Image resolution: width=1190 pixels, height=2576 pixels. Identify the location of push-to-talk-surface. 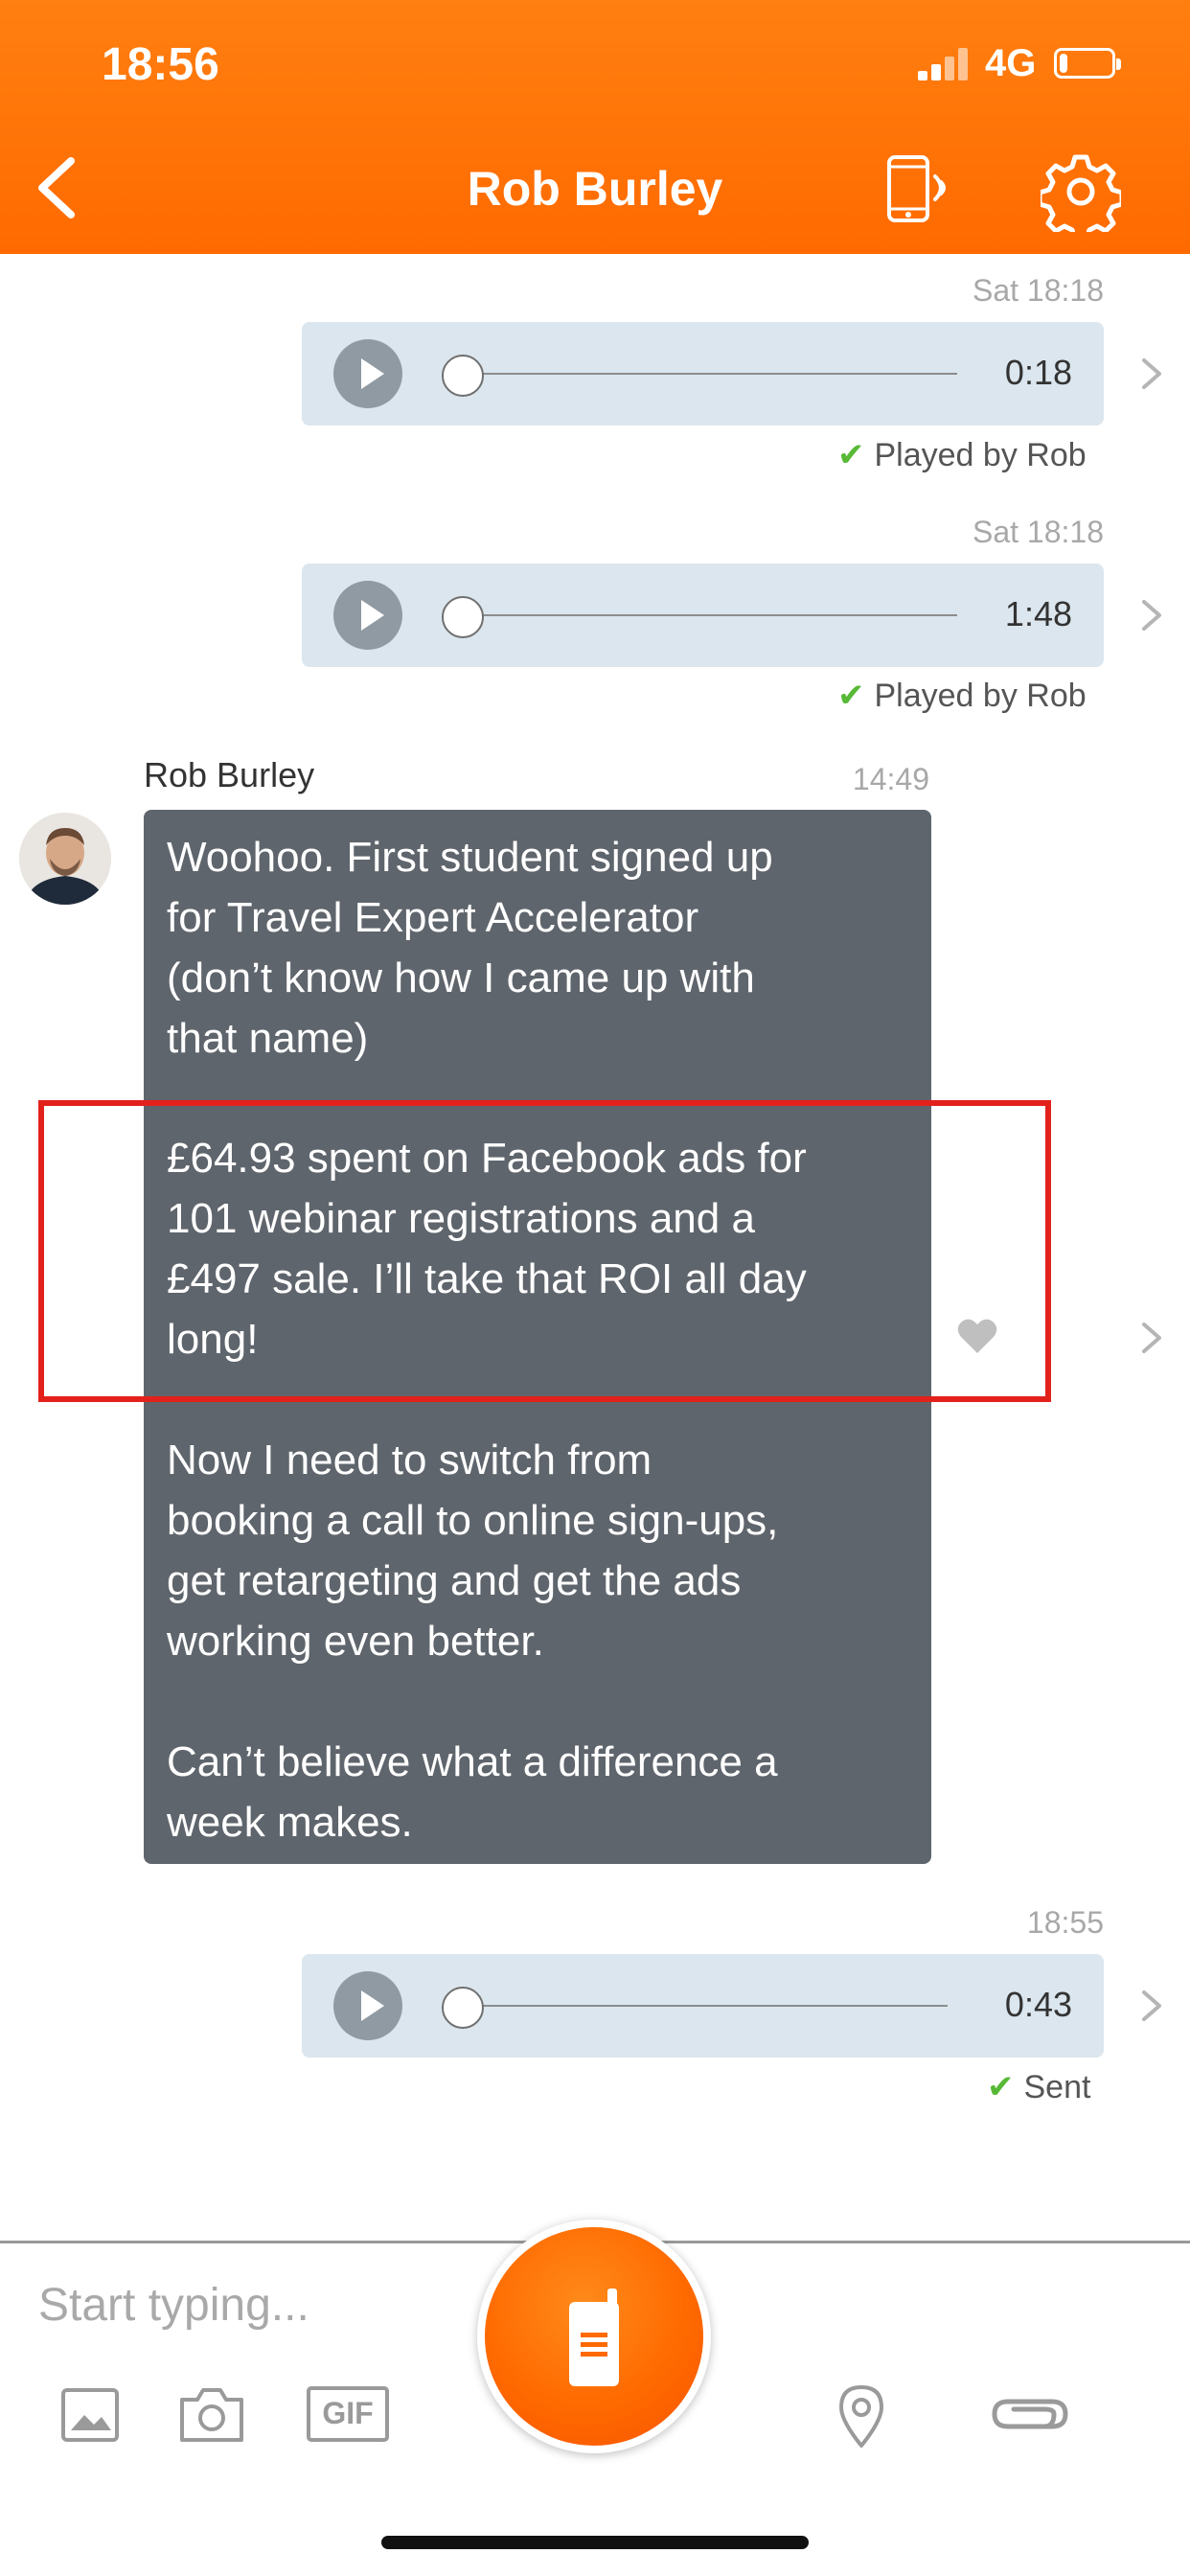
(594, 2336).